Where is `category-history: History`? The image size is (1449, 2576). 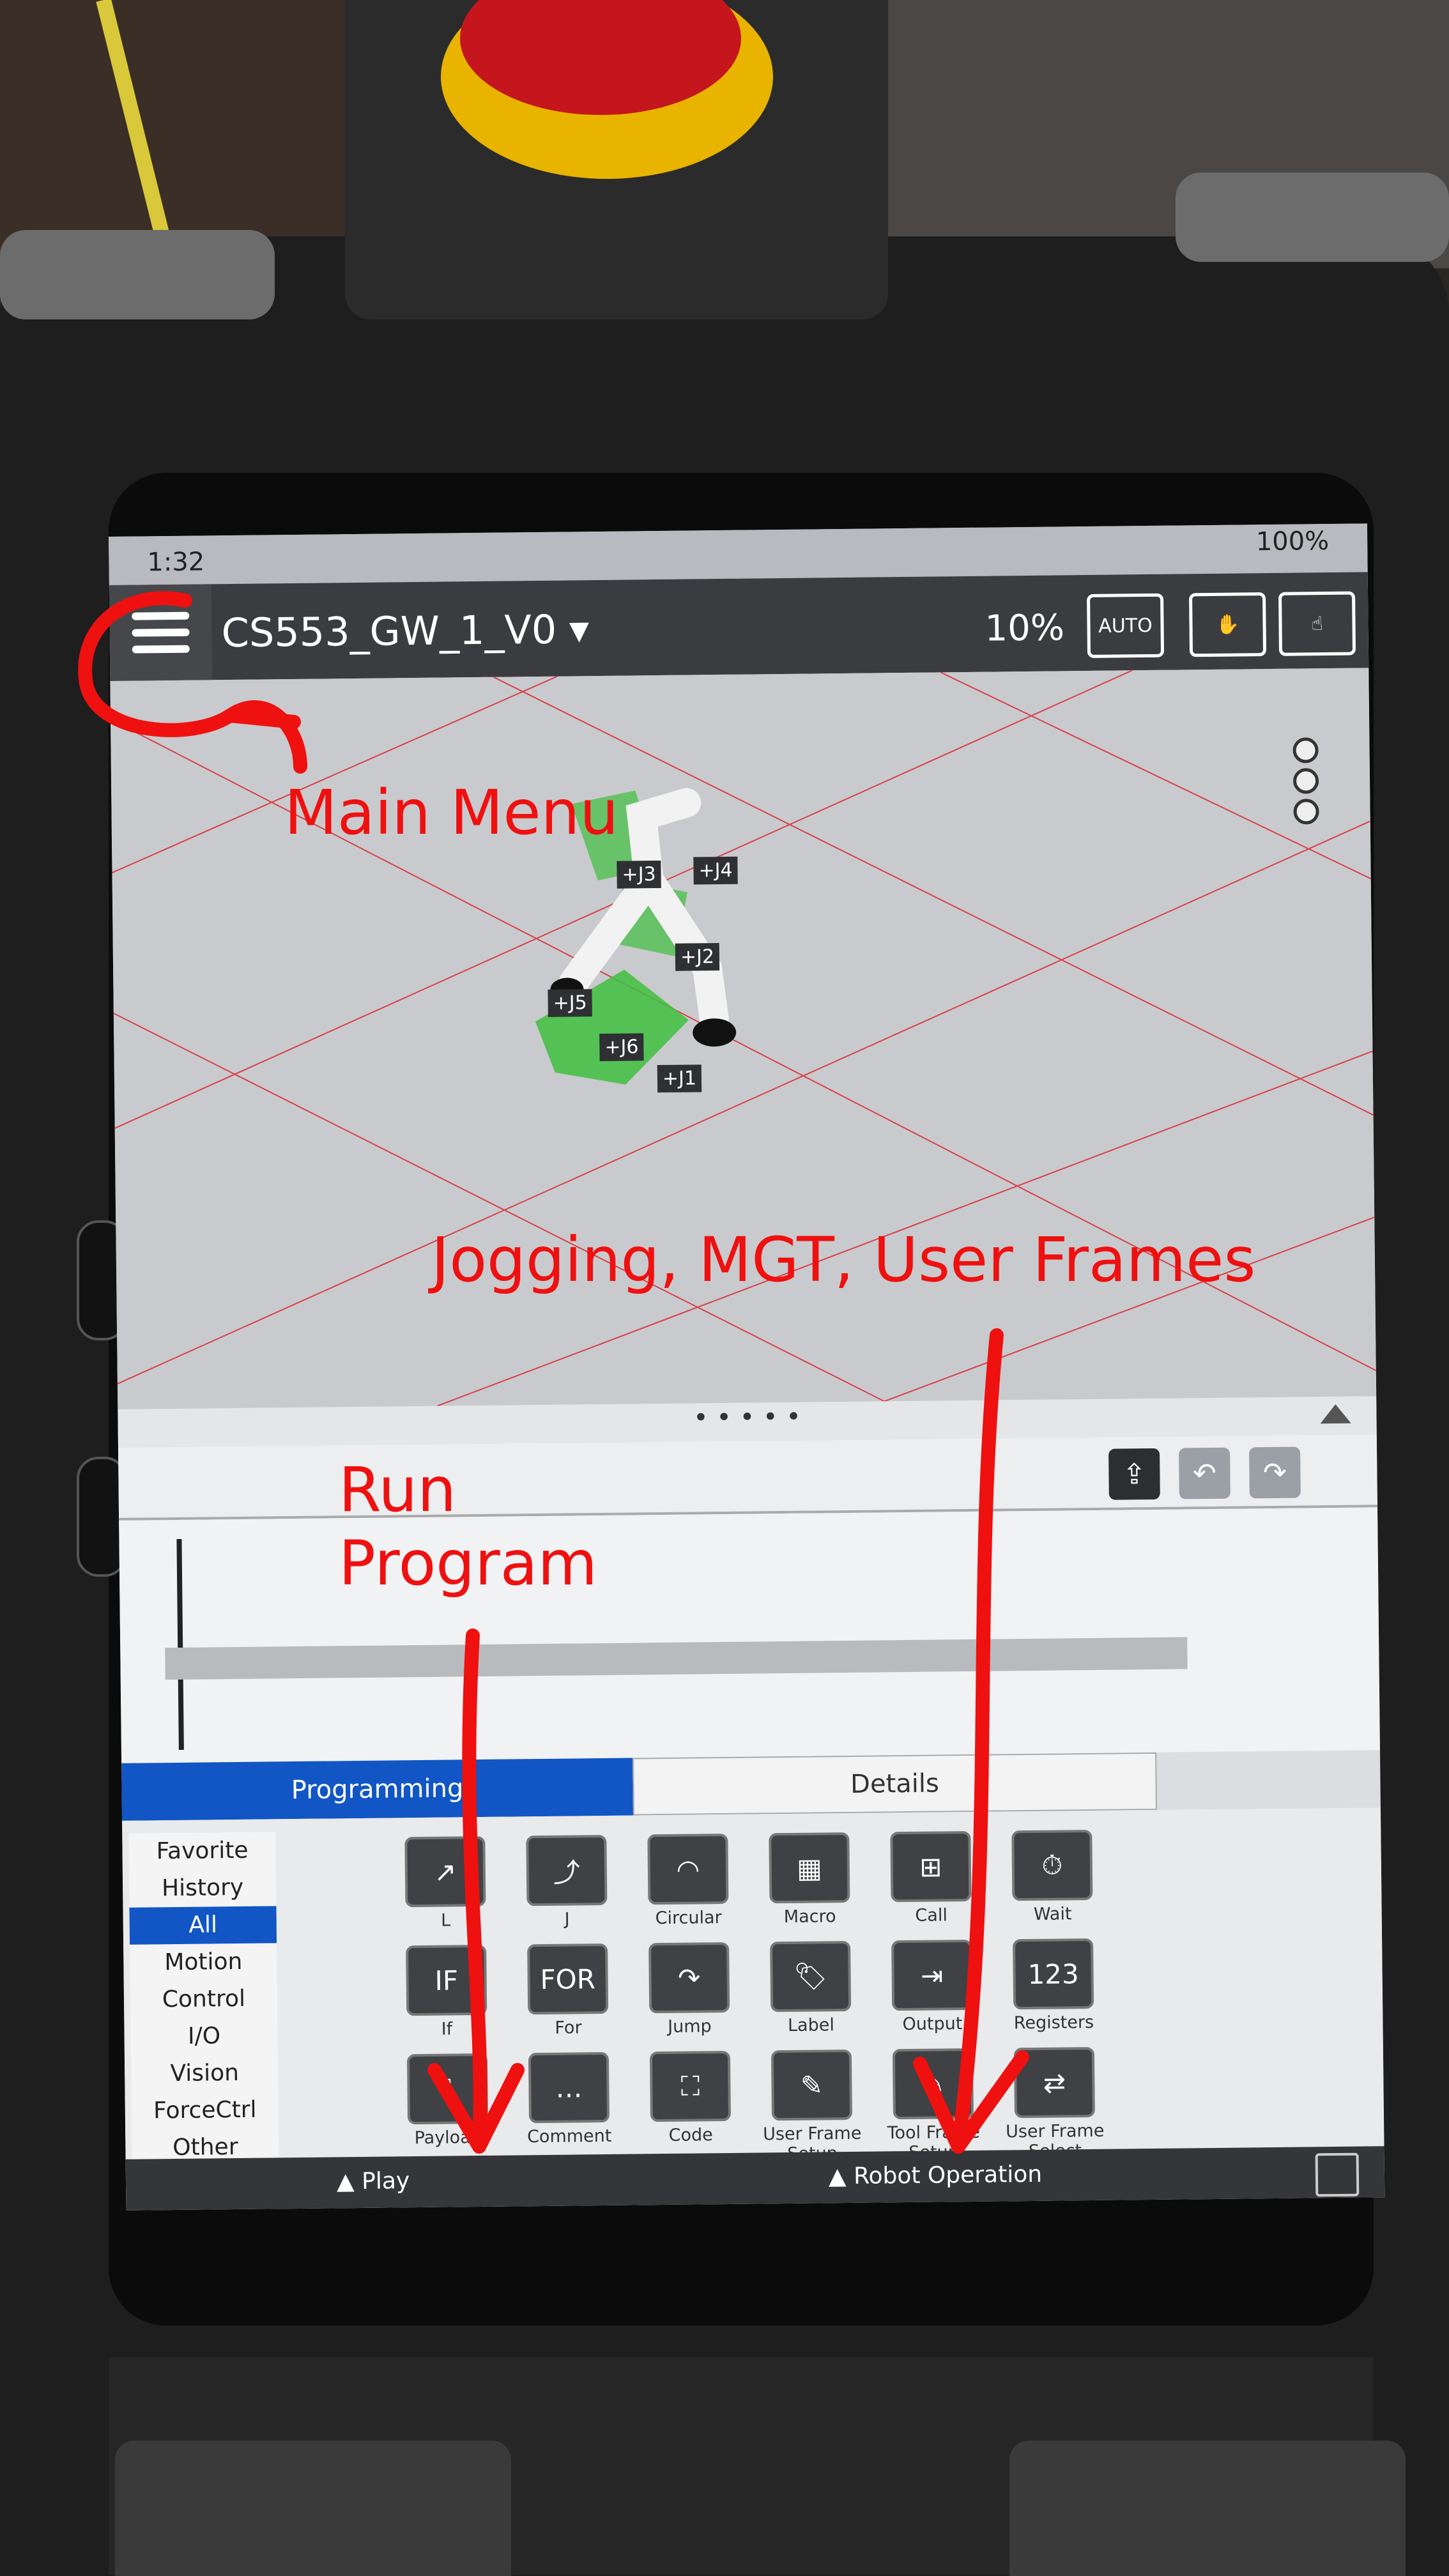 category-history: History is located at coordinates (203, 1888).